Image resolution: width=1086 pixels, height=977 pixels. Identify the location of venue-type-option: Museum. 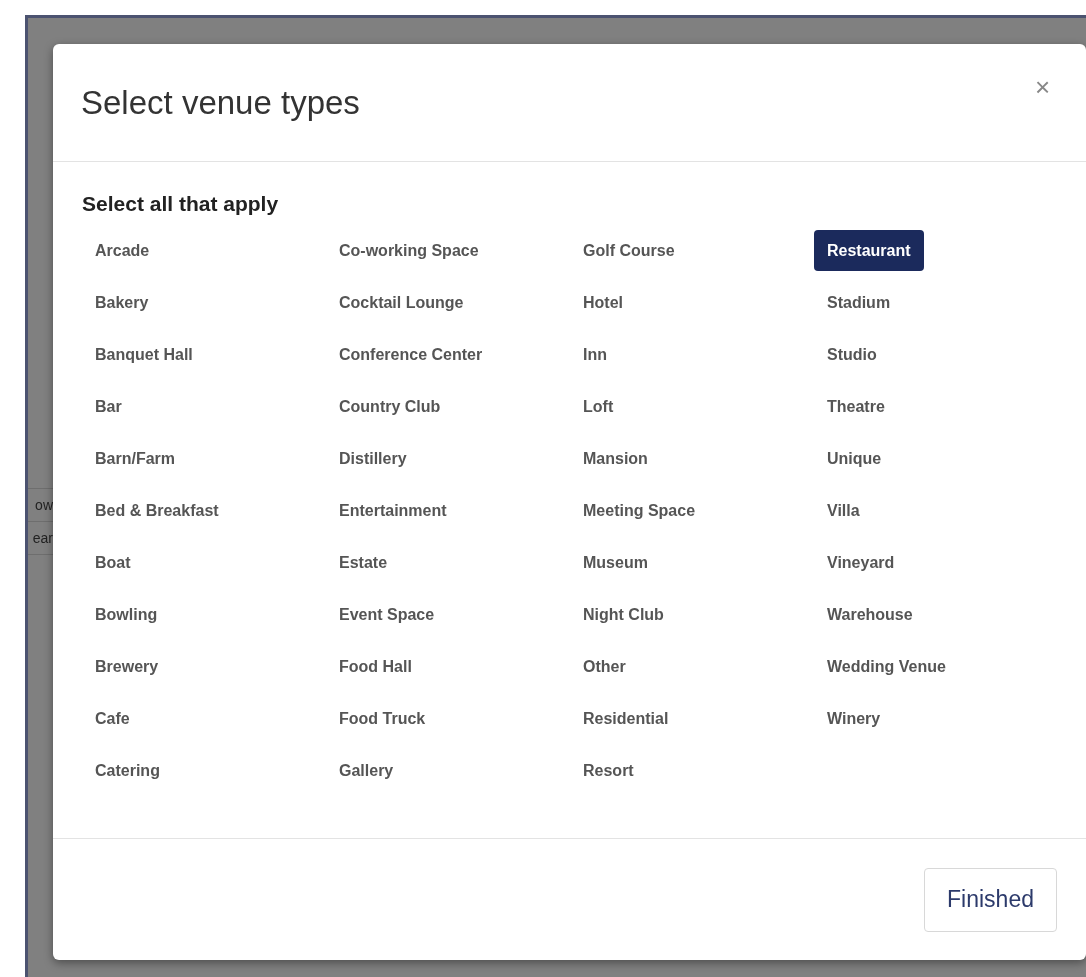
(615, 562).